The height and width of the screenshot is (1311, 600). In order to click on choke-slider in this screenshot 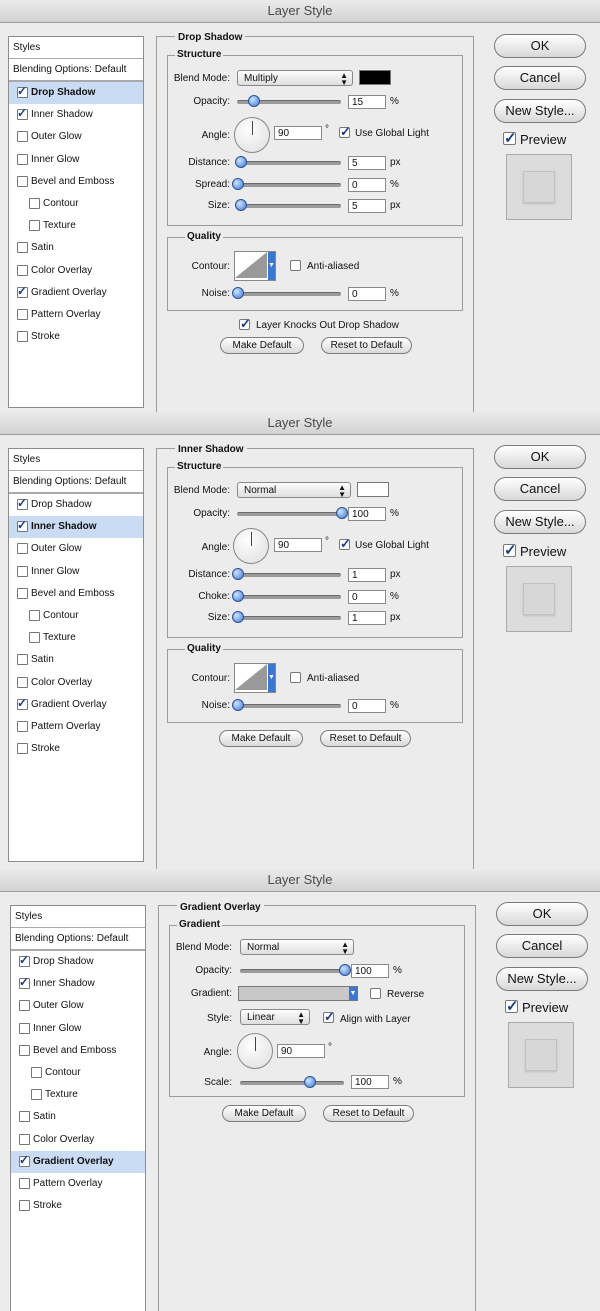, I will do `click(289, 597)`.